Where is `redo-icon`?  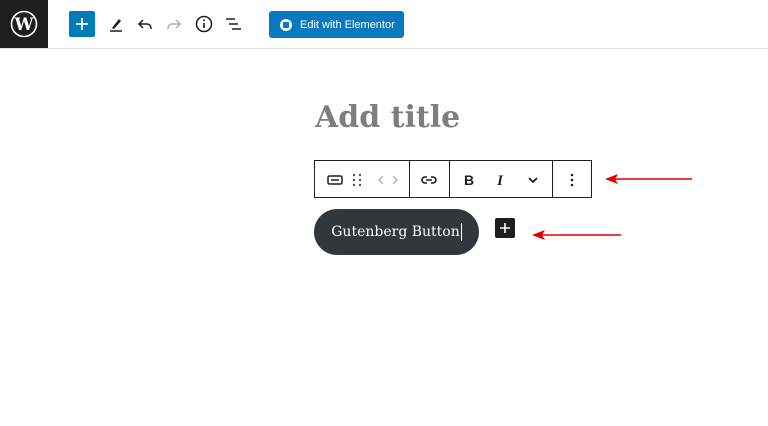
redo-icon is located at coordinates (174, 24).